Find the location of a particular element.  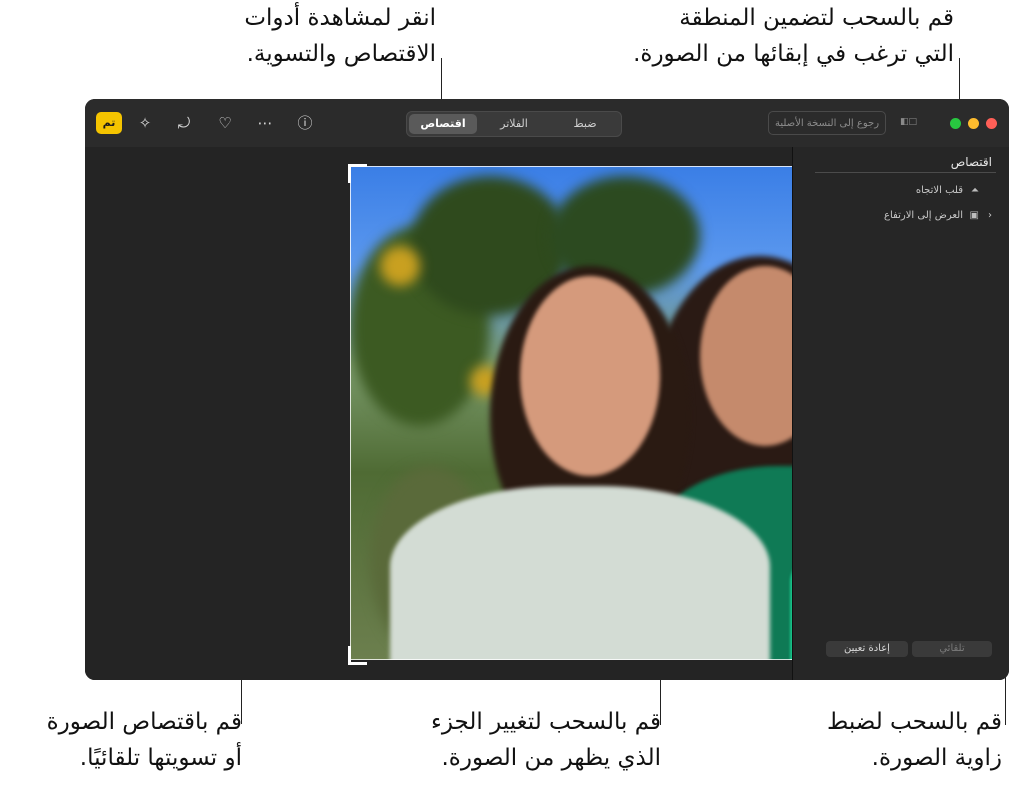

sidebar-title: اقتصاص is located at coordinates (971, 162).